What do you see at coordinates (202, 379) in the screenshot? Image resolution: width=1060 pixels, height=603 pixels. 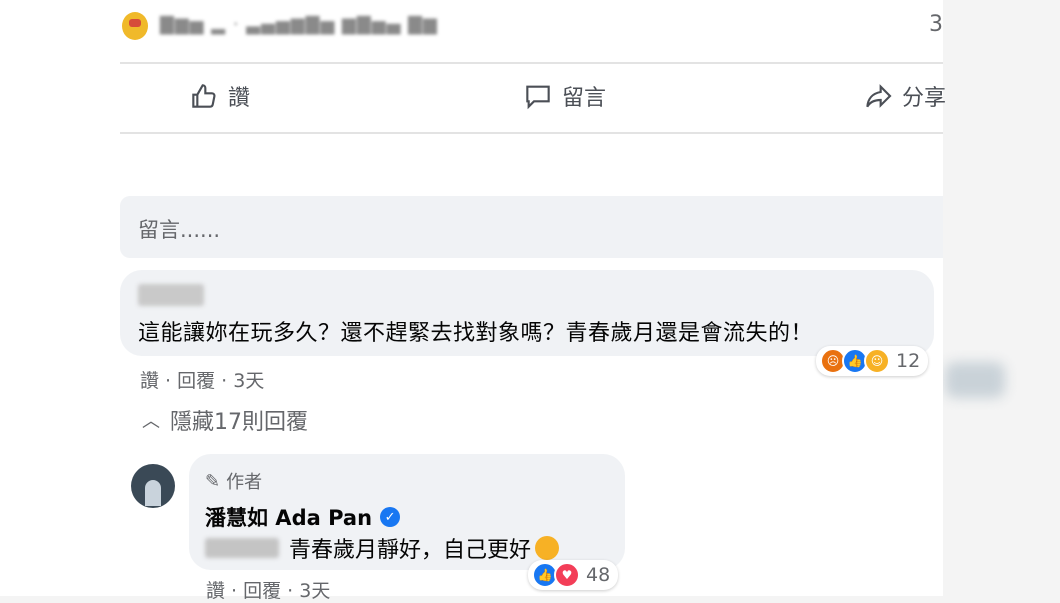 I see `comment-meta: 讚 · 回覆 · 3天` at bounding box center [202, 379].